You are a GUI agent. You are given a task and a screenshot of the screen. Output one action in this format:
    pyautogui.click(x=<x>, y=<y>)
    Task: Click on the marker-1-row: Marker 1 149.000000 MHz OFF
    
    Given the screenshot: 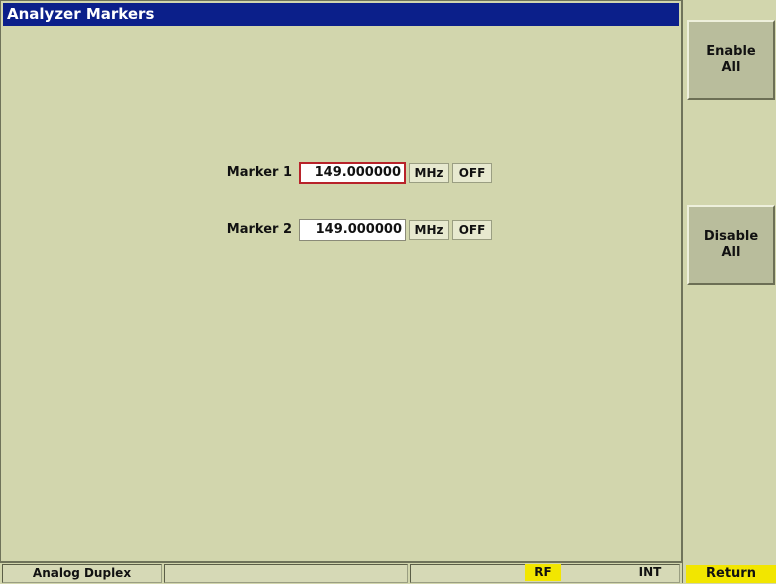 What is the action you would take?
    pyautogui.click(x=342, y=173)
    